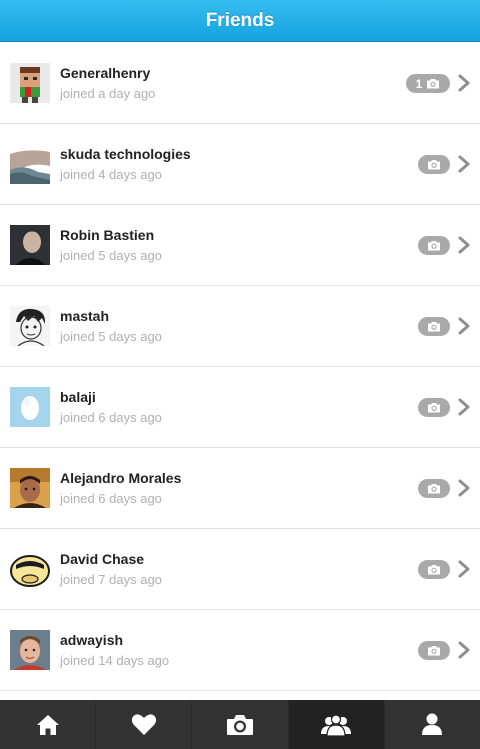 The height and width of the screenshot is (749, 480). I want to click on friend-name: Generalhenry, so click(105, 73).